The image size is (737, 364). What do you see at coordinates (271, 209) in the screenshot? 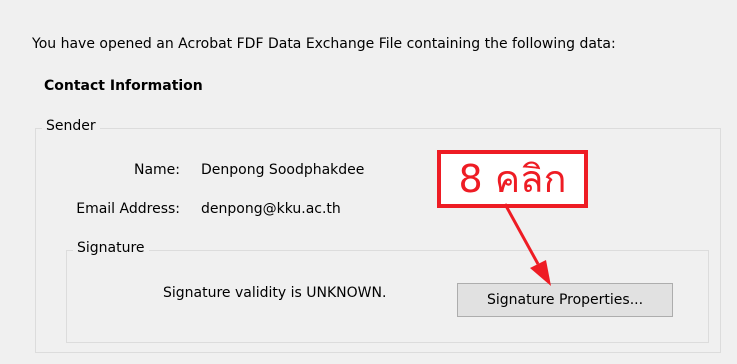
I see `email-value: denpong@kku.ac.th` at bounding box center [271, 209].